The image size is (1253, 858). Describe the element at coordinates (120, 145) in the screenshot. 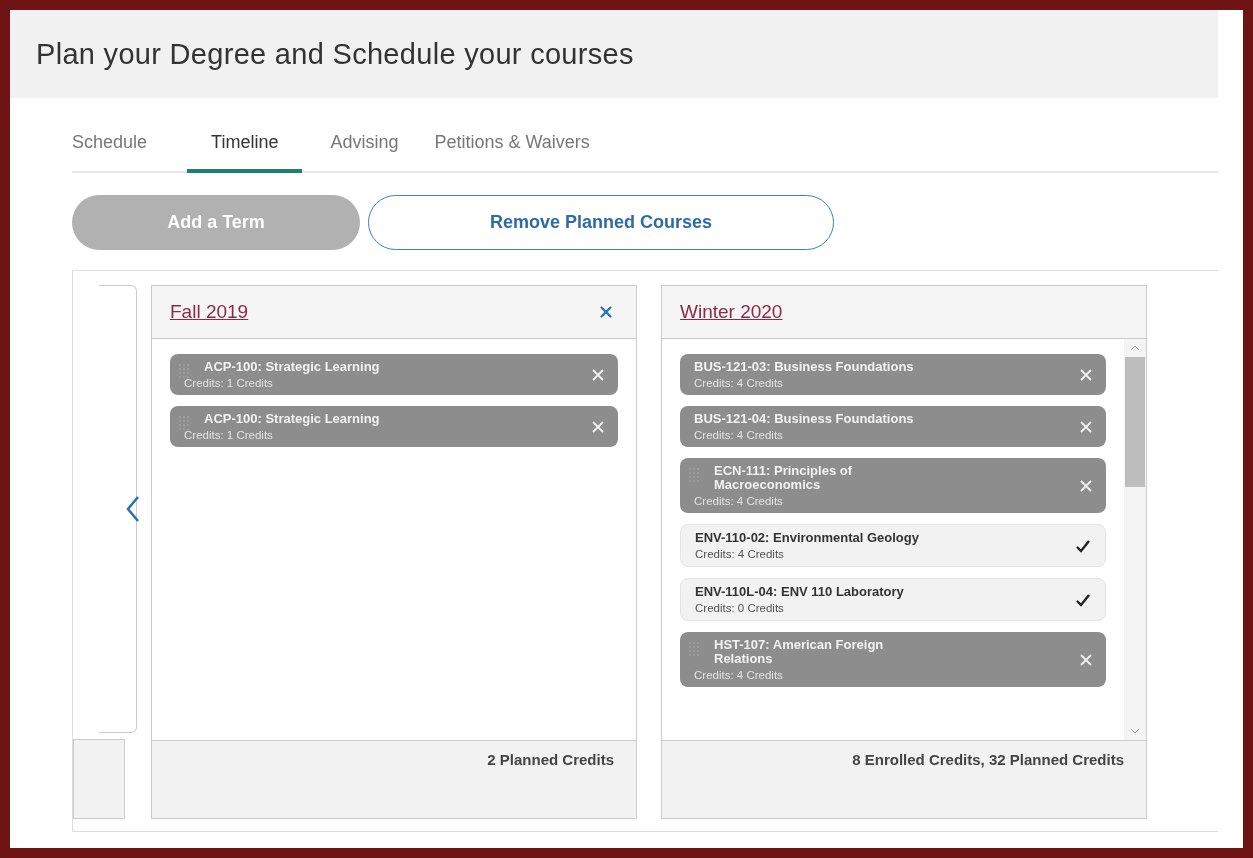

I see `tab: Schedule` at that location.